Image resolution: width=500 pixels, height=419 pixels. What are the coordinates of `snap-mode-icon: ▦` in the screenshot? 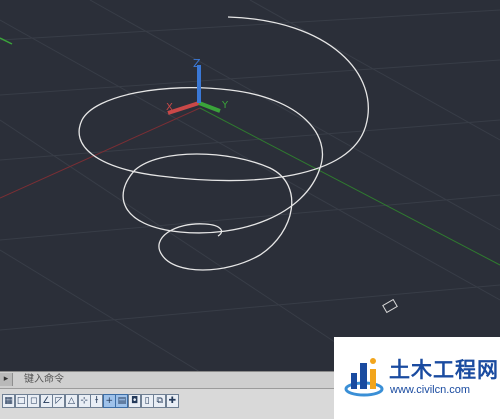 It's located at (8, 401).